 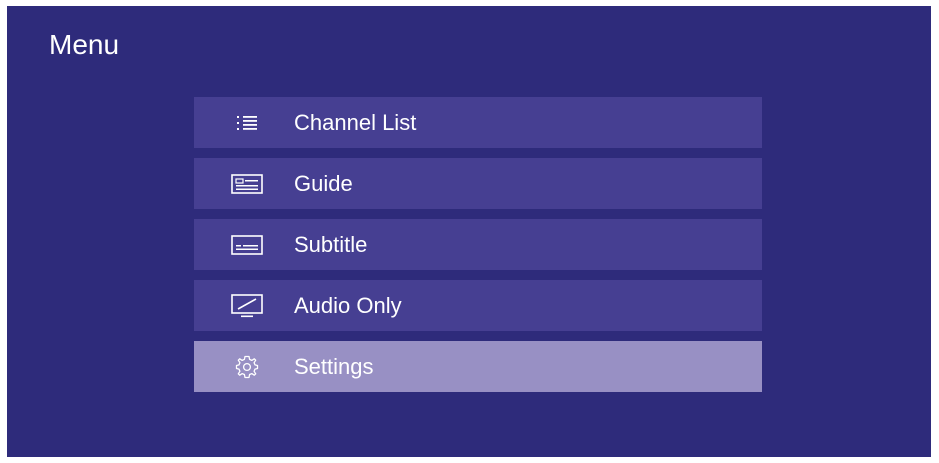 What do you see at coordinates (478, 244) in the screenshot?
I see `menu-item-subtitle: Subtitle` at bounding box center [478, 244].